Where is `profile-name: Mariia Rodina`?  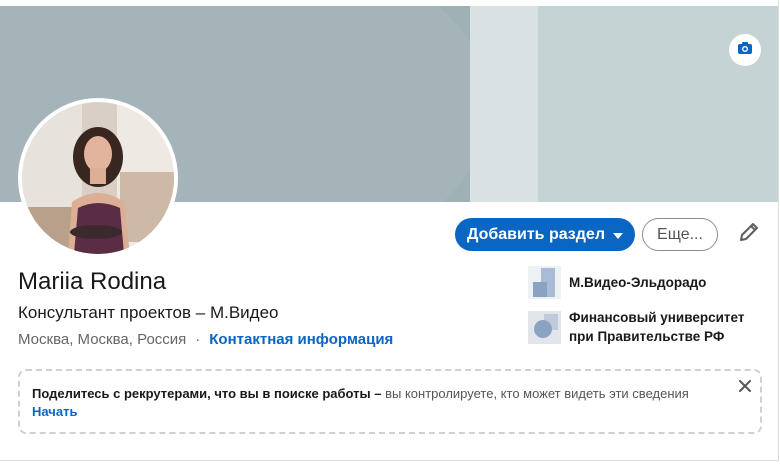
profile-name: Mariia Rodina is located at coordinates (92, 281).